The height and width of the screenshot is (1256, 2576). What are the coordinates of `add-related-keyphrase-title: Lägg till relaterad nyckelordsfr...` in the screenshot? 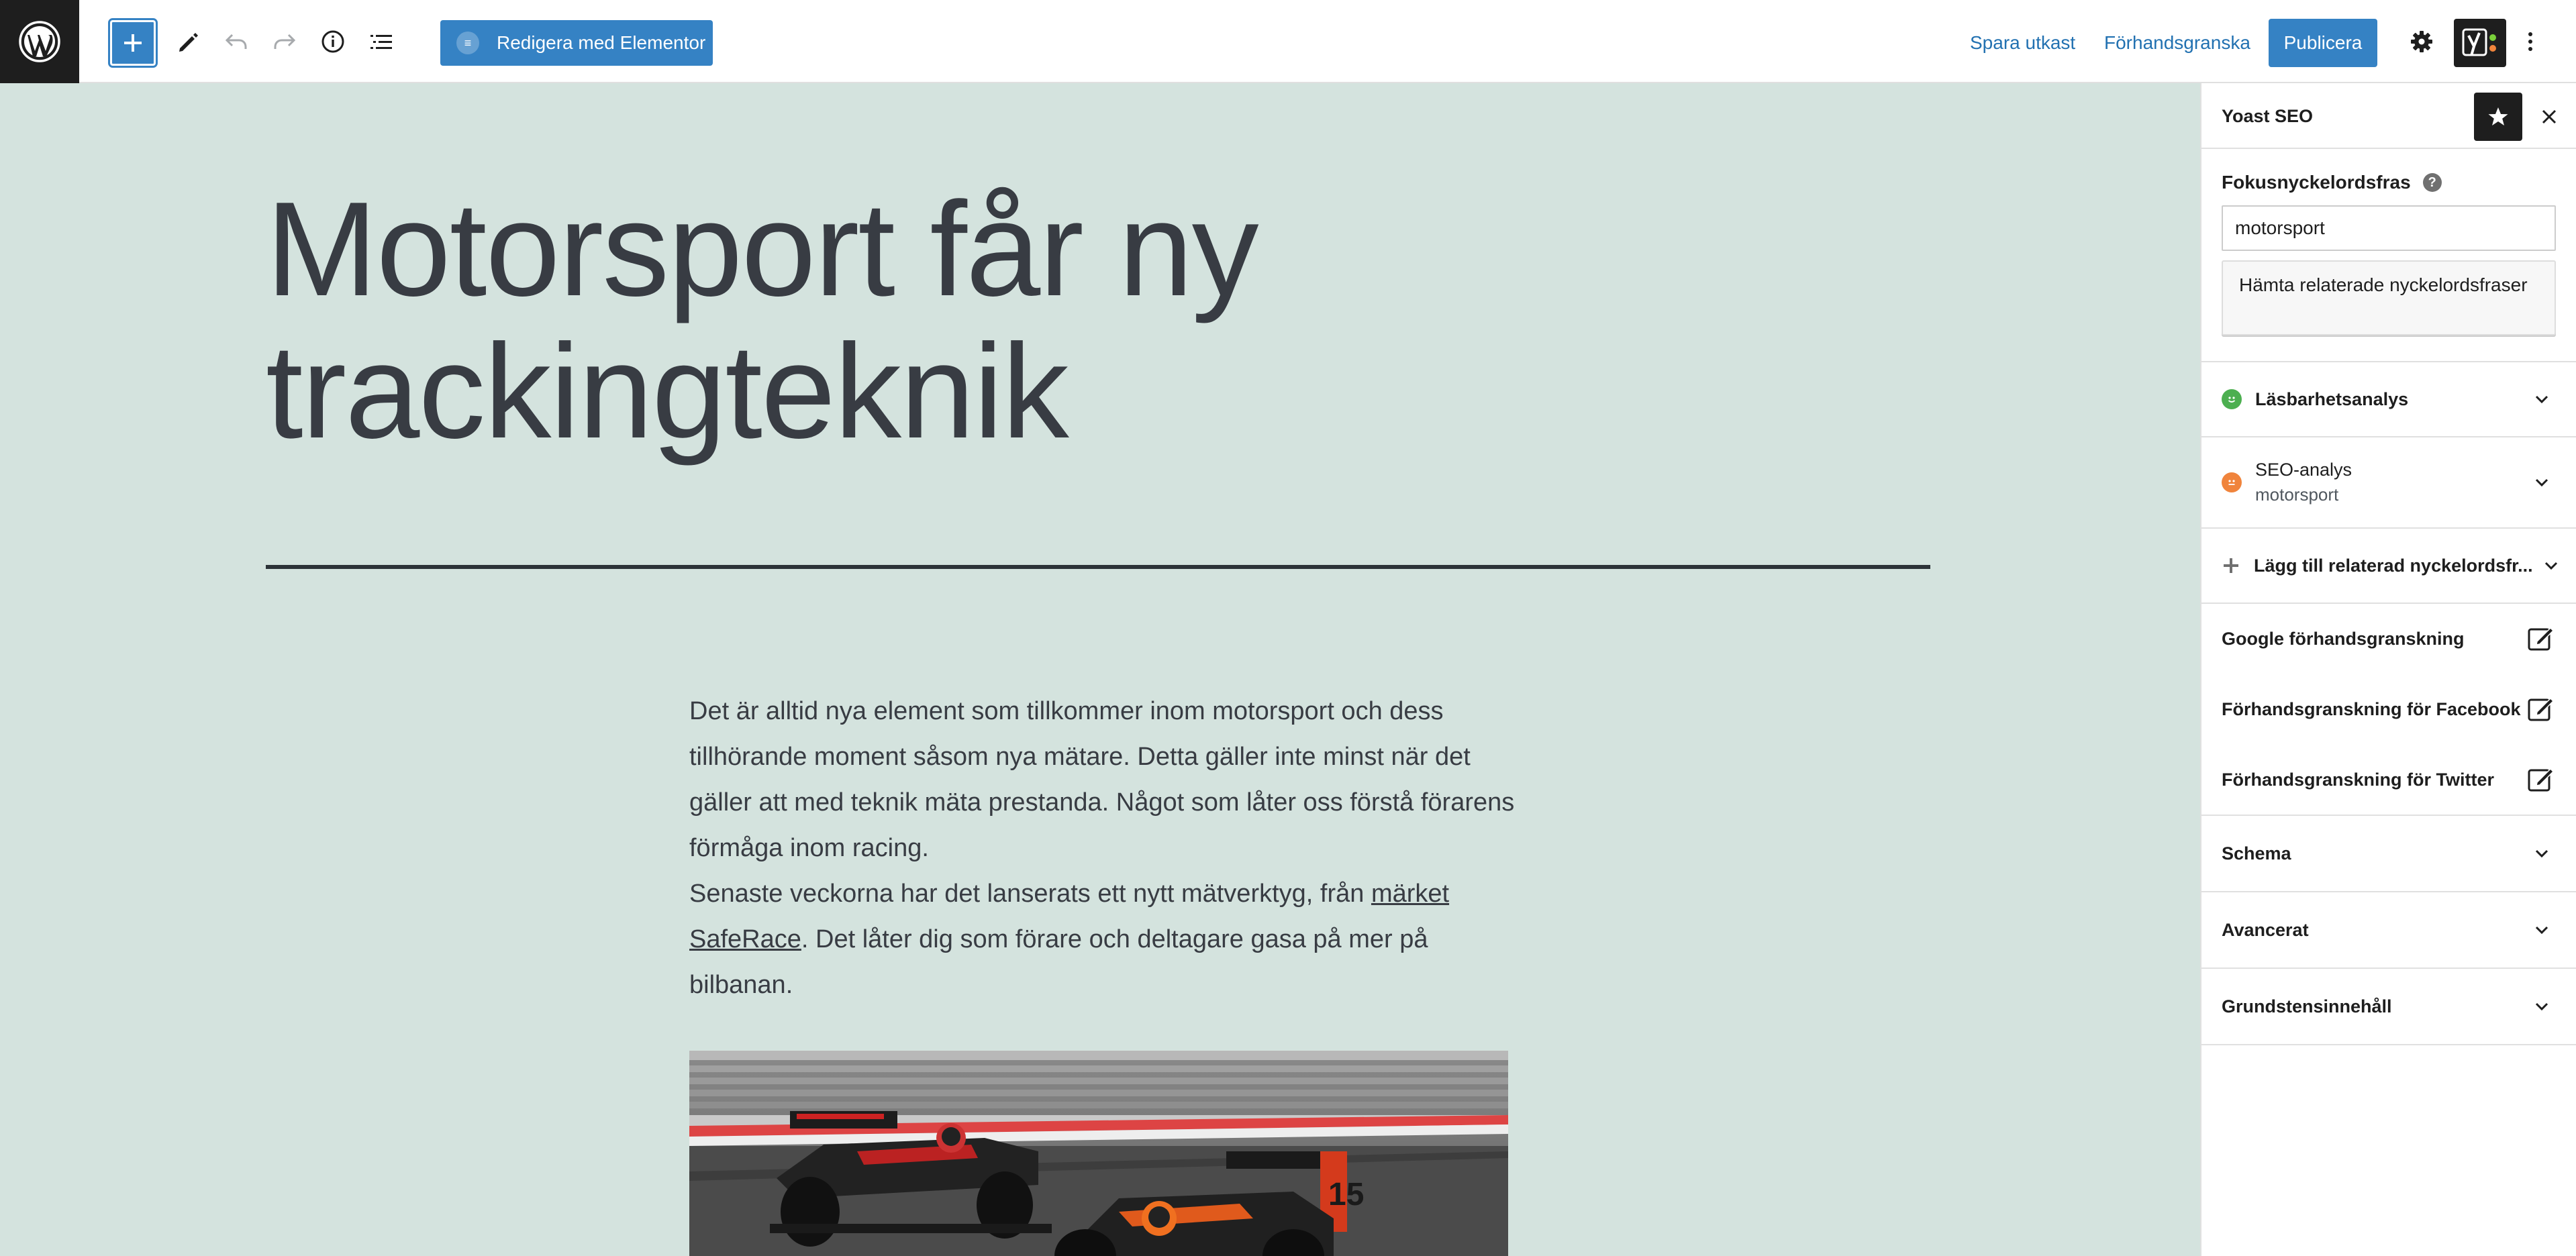 It's located at (2393, 565).